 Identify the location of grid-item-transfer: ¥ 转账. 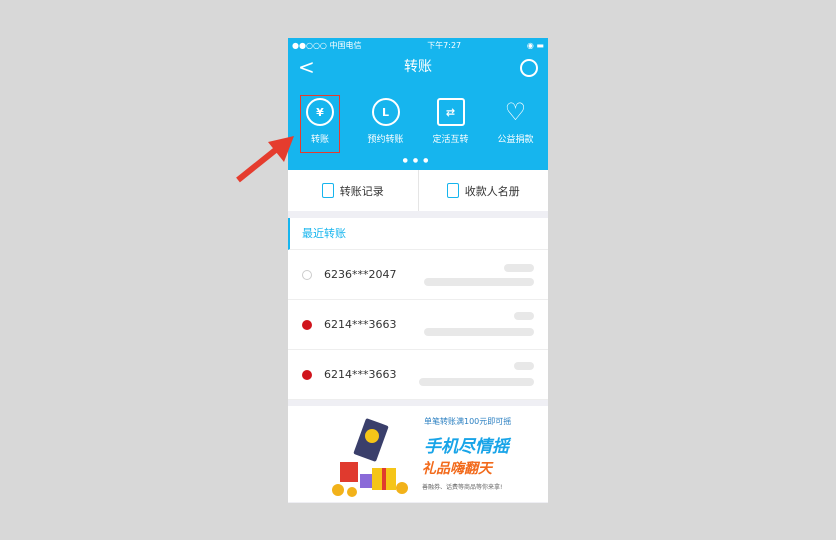
(320, 124).